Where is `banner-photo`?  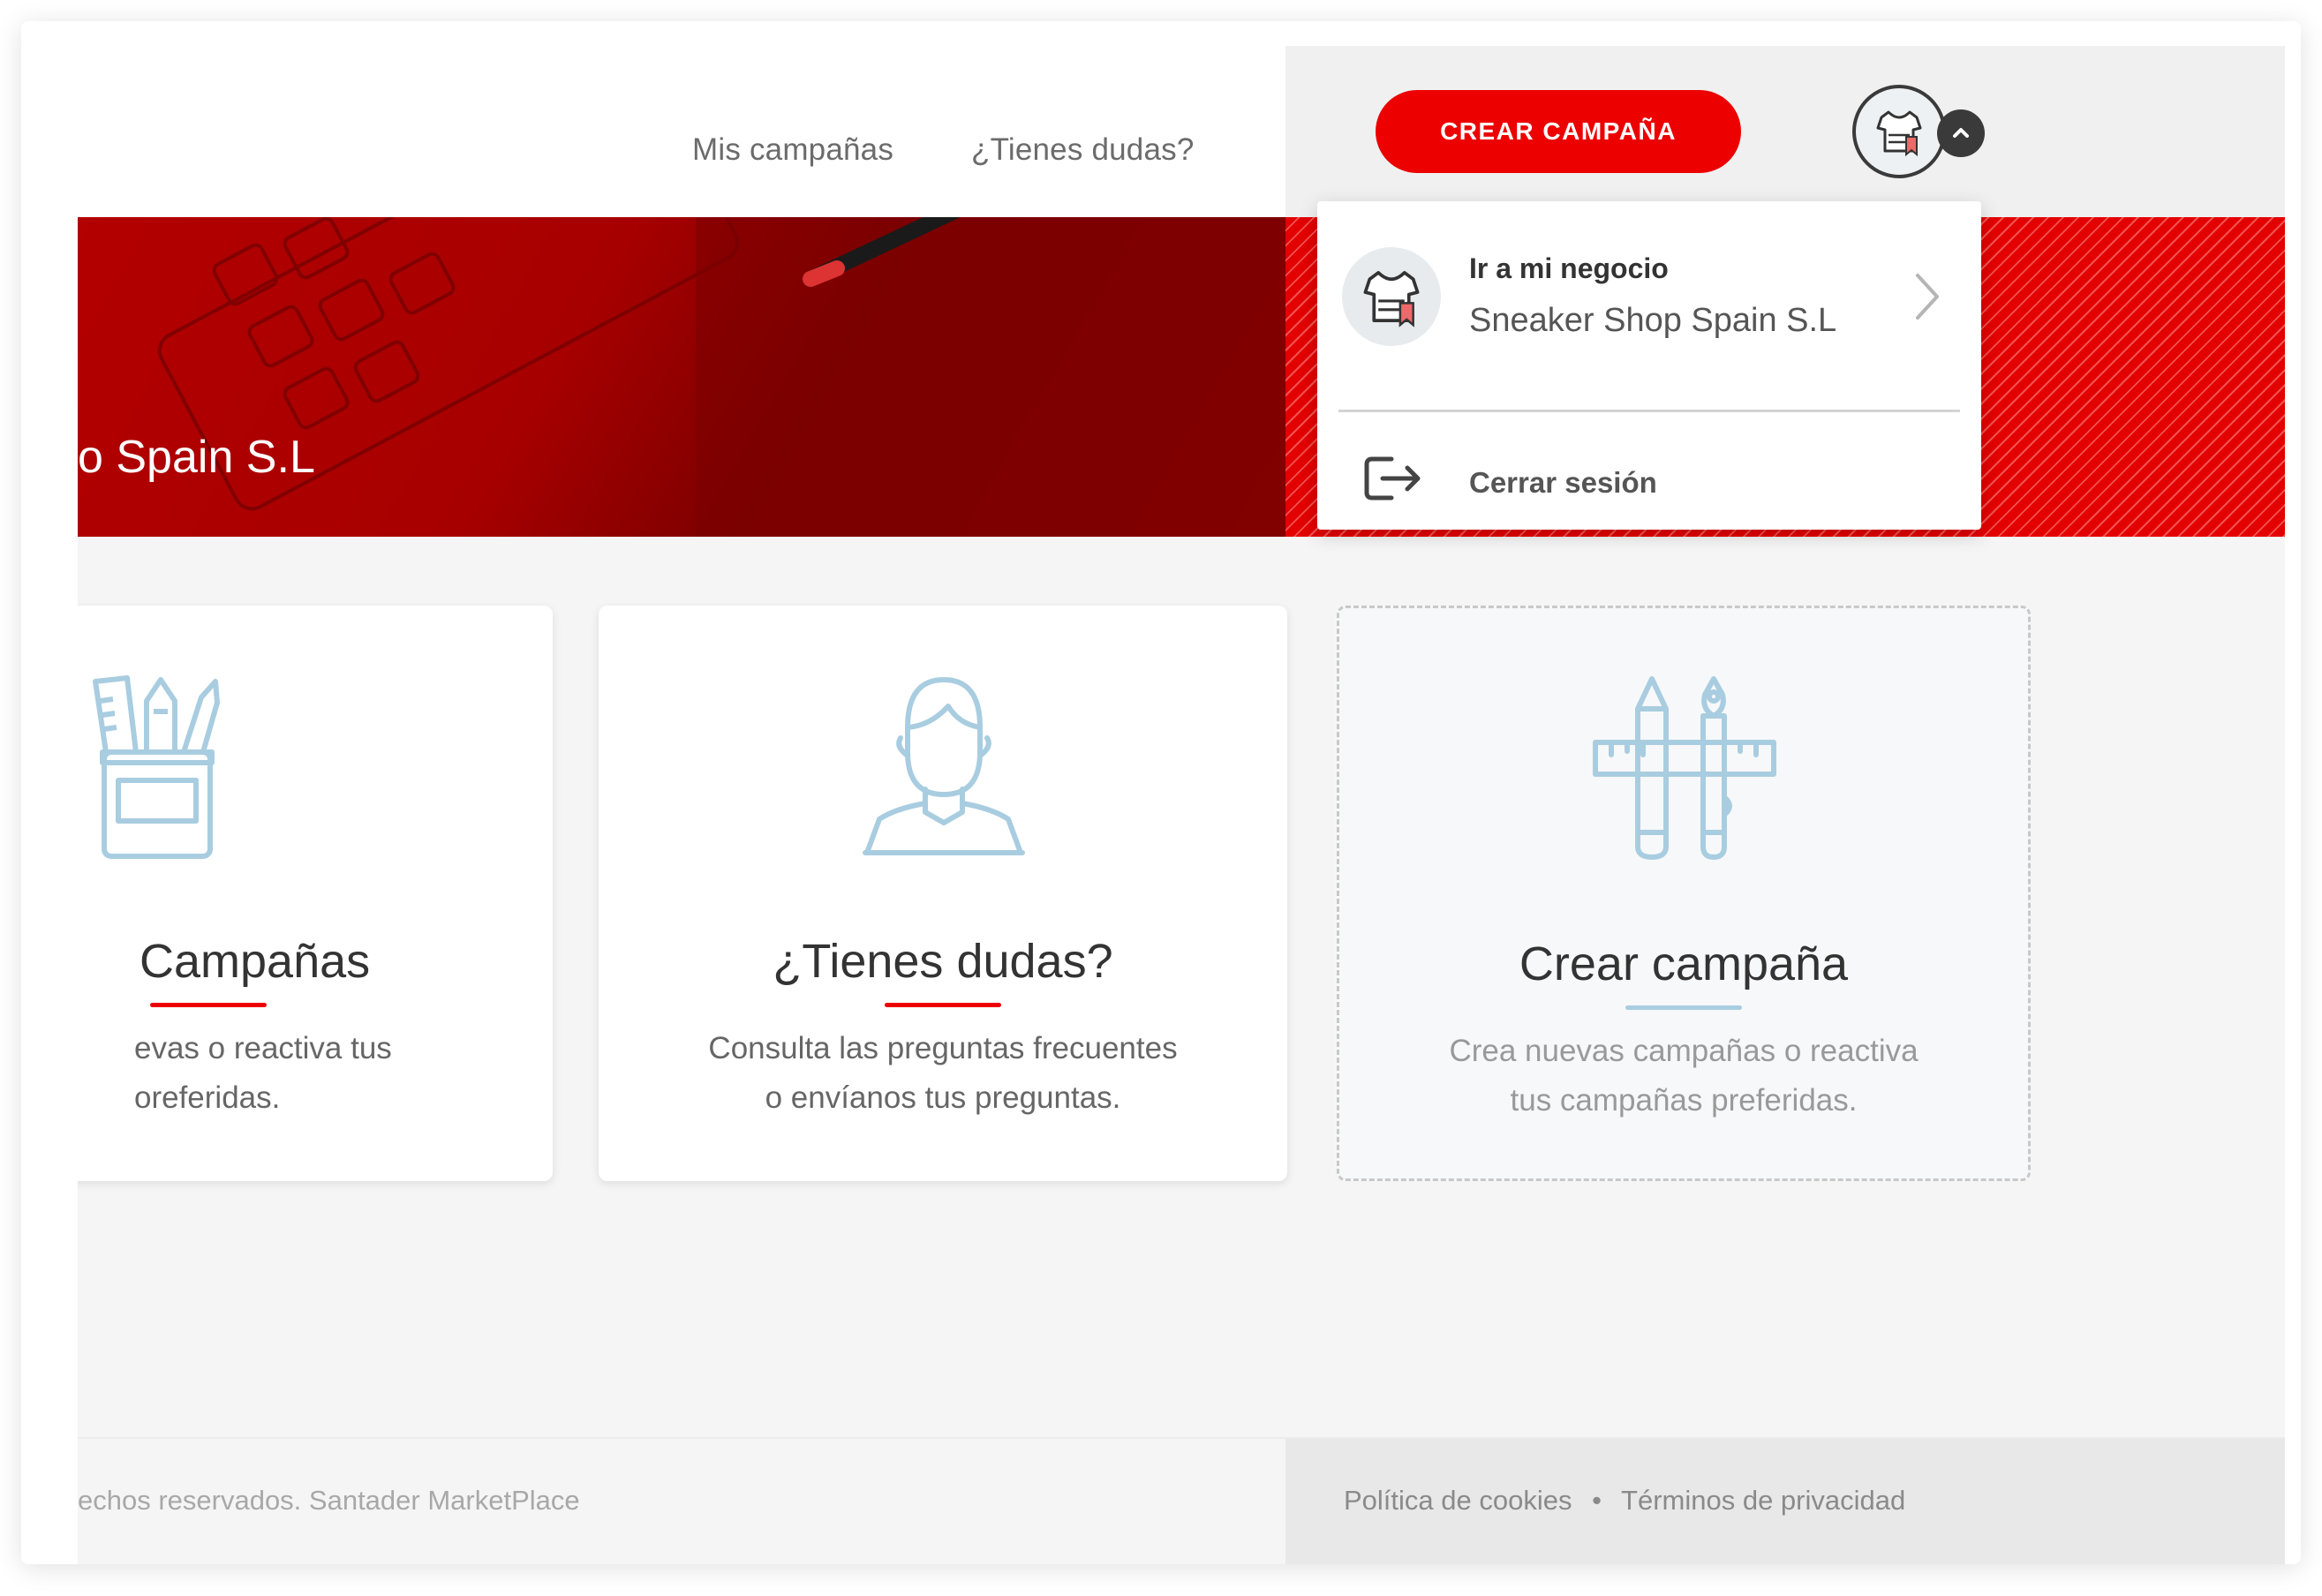
banner-photo is located at coordinates (681, 377).